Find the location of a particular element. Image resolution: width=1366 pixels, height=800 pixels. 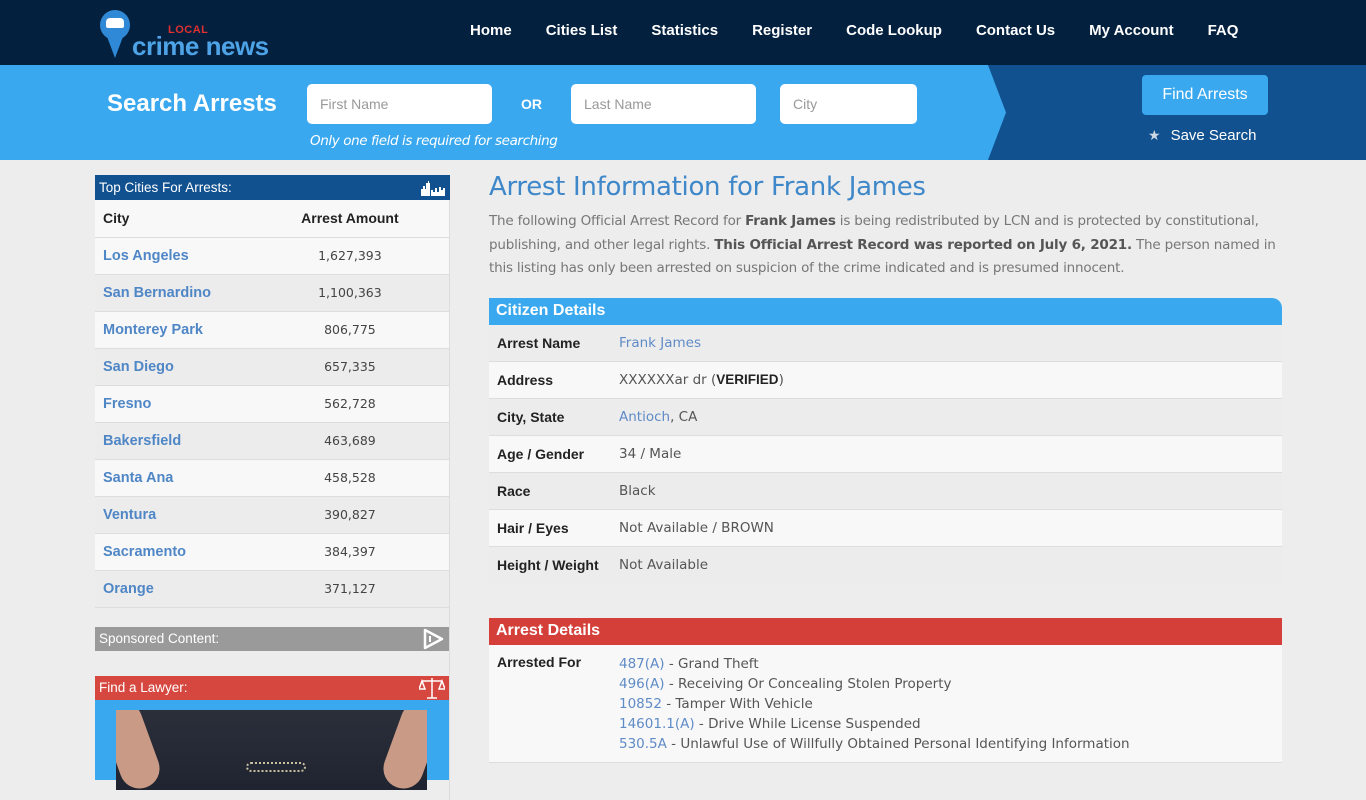

city-link: Sacramento is located at coordinates (140, 552).